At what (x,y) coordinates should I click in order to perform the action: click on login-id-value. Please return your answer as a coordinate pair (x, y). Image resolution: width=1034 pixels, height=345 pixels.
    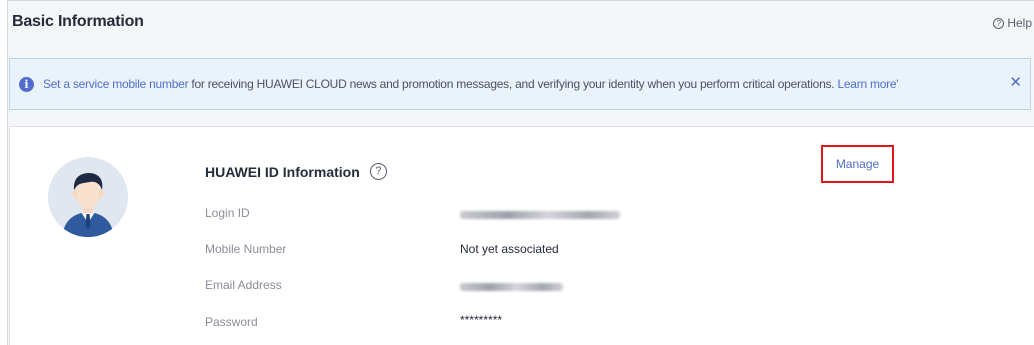
    Looking at the image, I should click on (540, 215).